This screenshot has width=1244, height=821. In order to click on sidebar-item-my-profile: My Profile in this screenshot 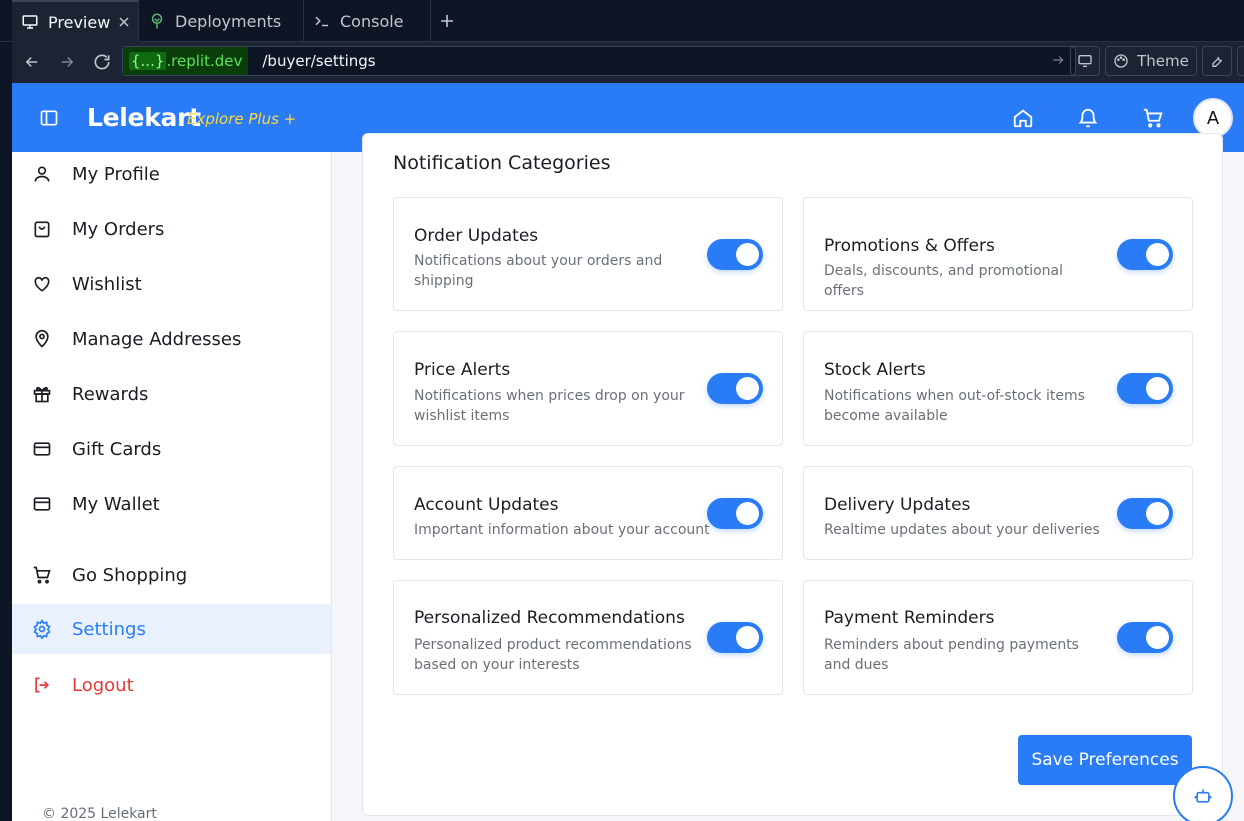, I will do `click(171, 174)`.